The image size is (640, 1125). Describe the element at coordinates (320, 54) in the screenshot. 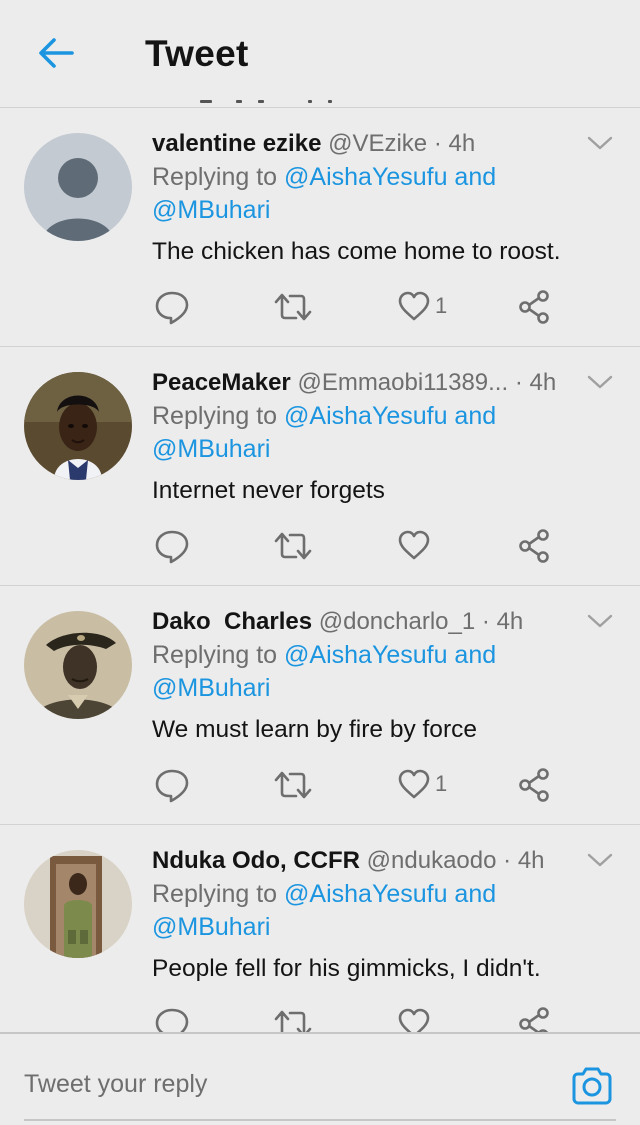

I see `header-bar: Tweet` at that location.